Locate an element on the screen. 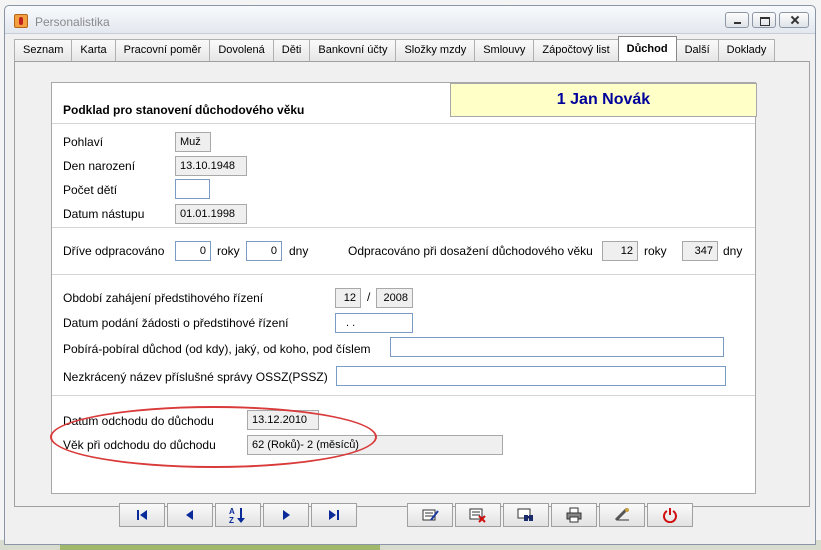 This screenshot has height=550, width=821. svg-text: A is located at coordinates (232, 511).